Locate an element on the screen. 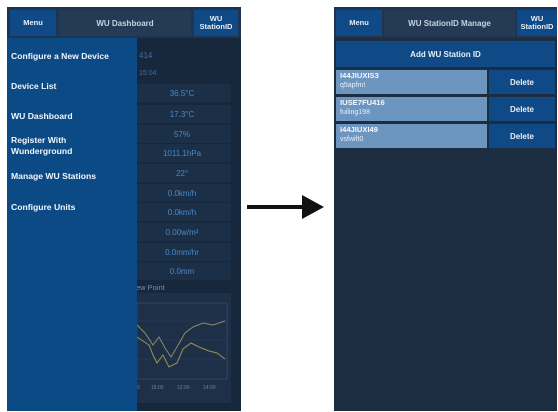  station-row: I44JIUXI49 vsfwift0 Delete is located at coordinates (445, 136).